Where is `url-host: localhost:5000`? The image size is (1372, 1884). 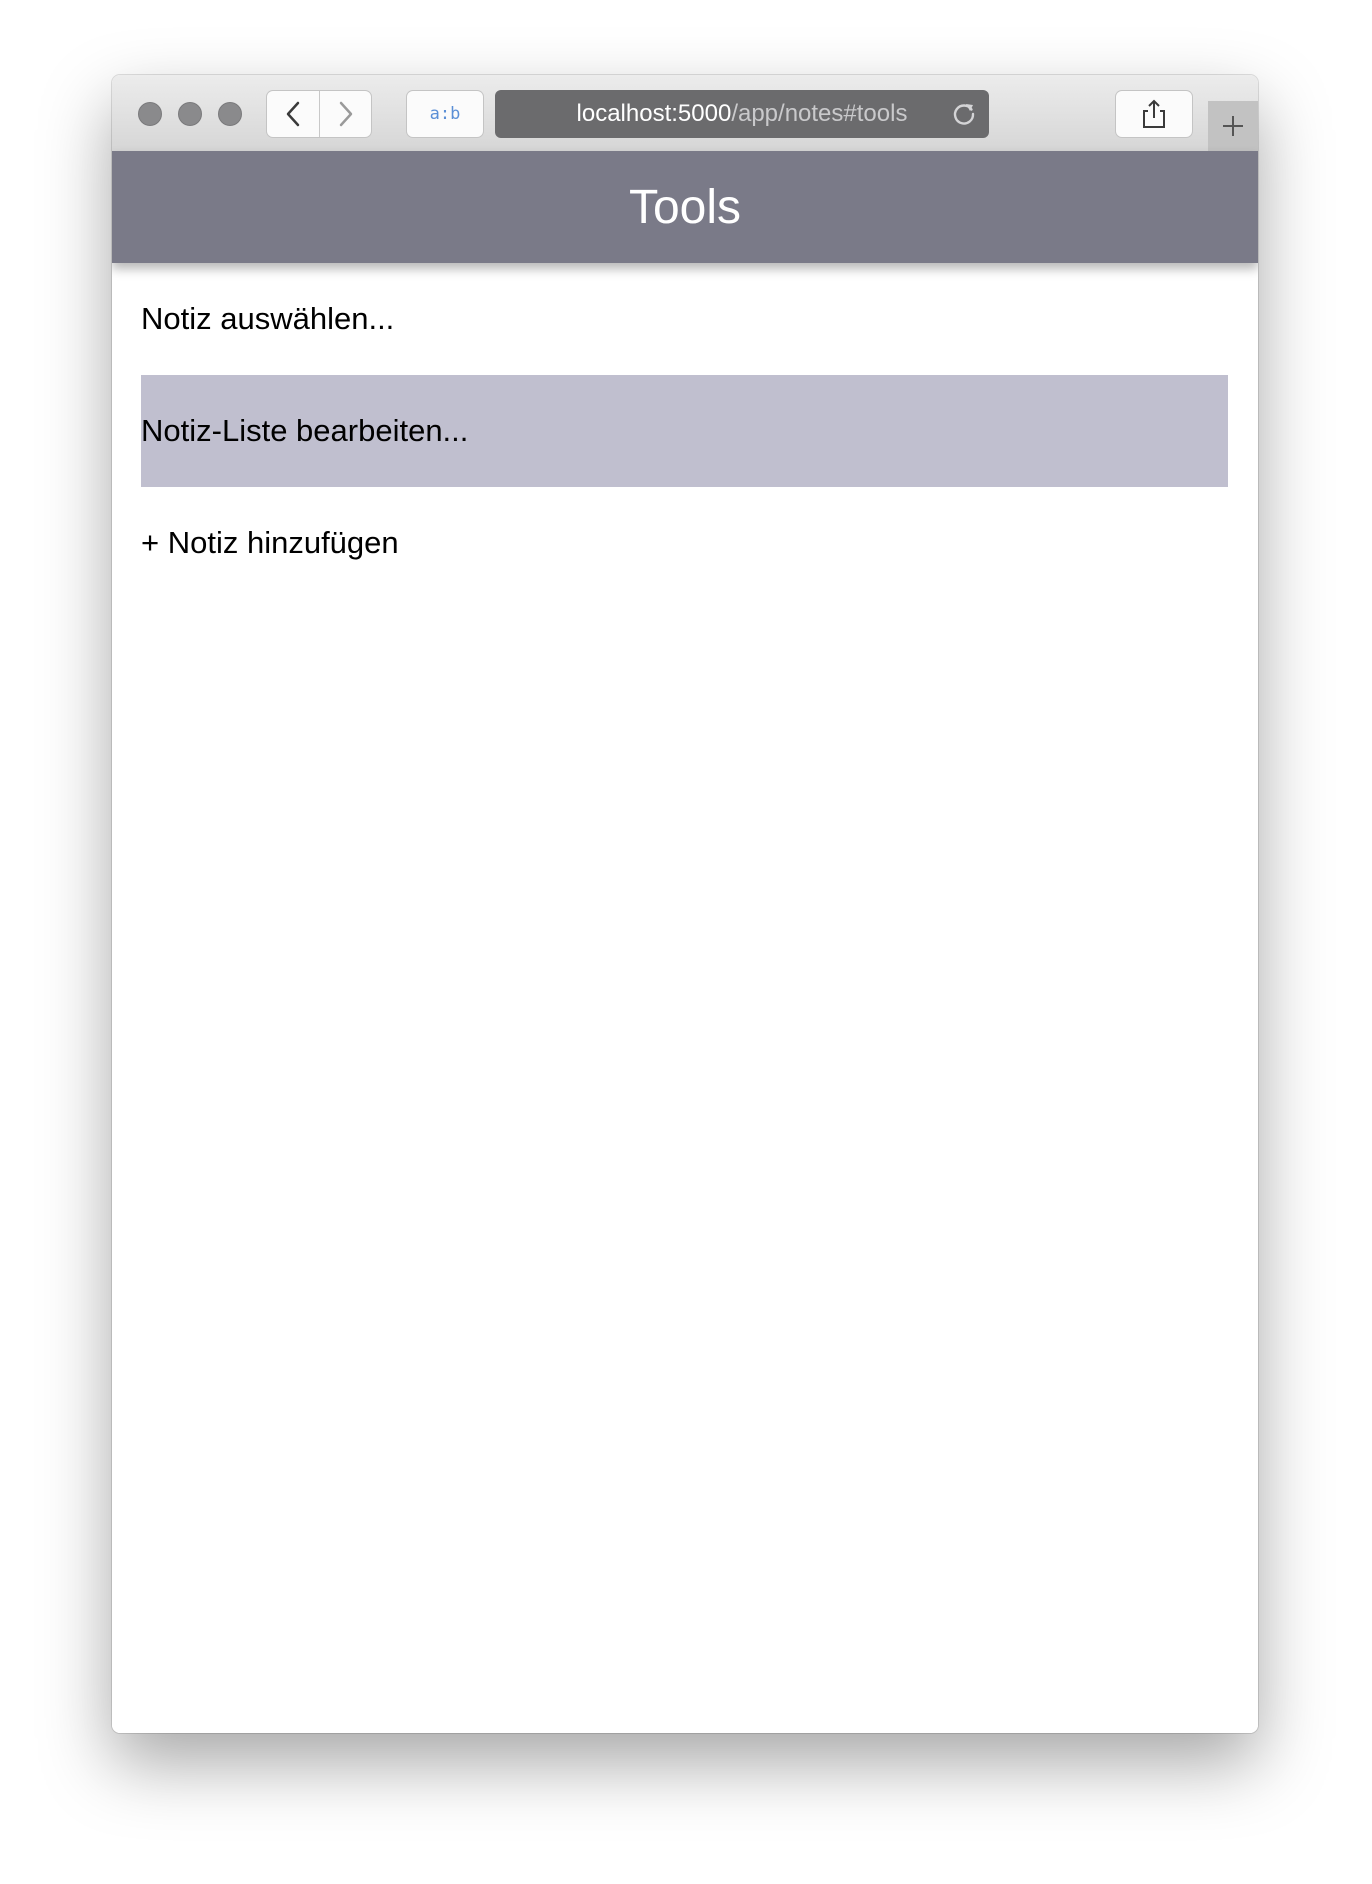
url-host: localhost:5000 is located at coordinates (654, 113).